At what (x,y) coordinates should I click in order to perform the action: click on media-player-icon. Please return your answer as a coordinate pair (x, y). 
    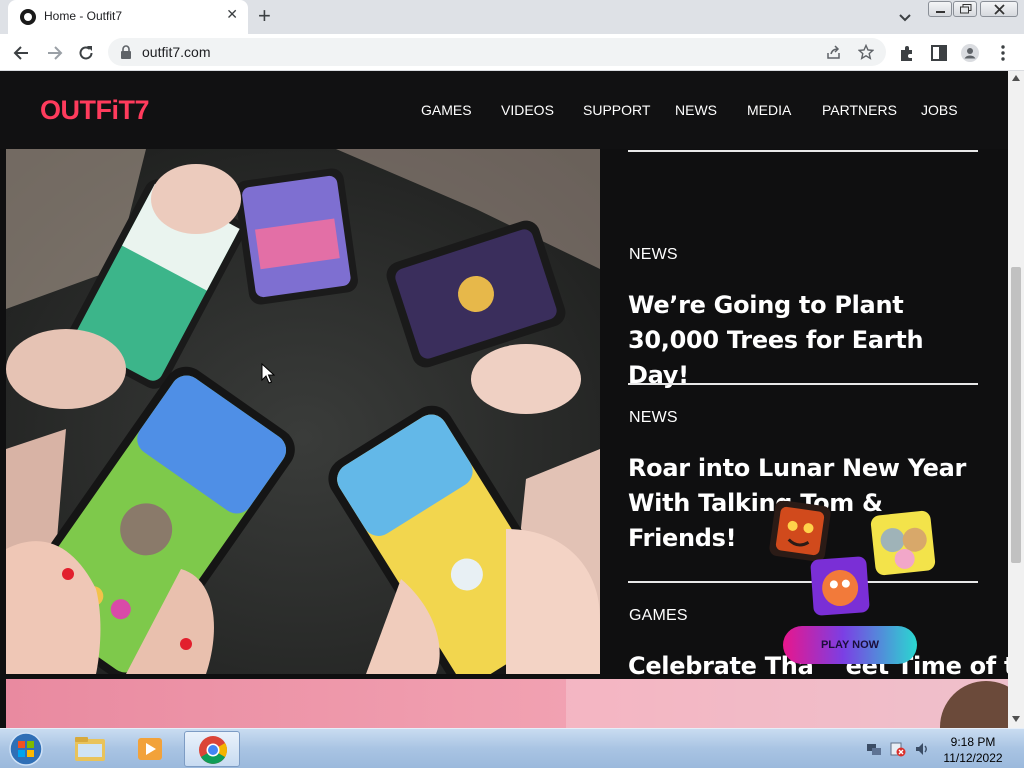
    Looking at the image, I should click on (150, 749).